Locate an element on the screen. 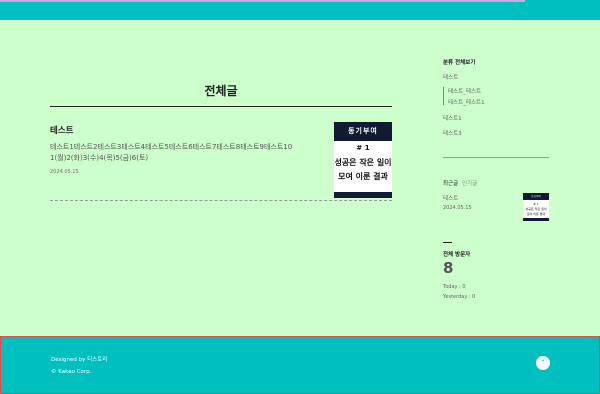 This screenshot has width=600, height=394. post-divider is located at coordinates (221, 200).